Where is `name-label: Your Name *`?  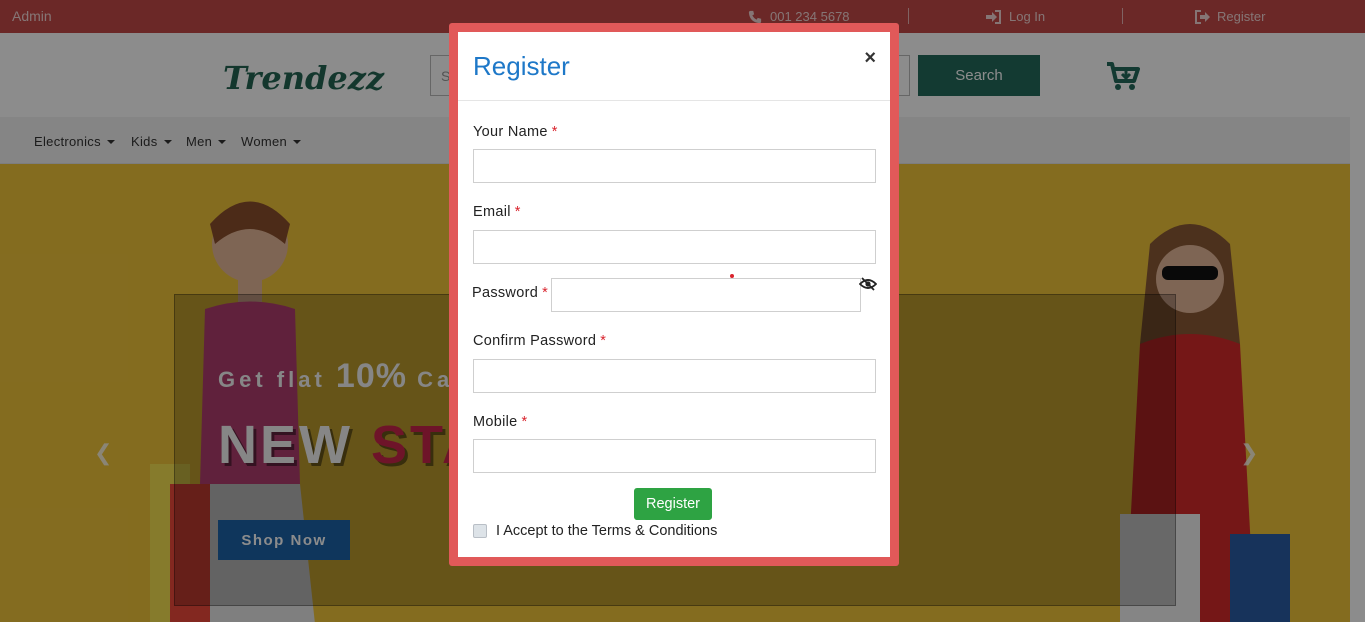
name-label: Your Name * is located at coordinates (515, 132).